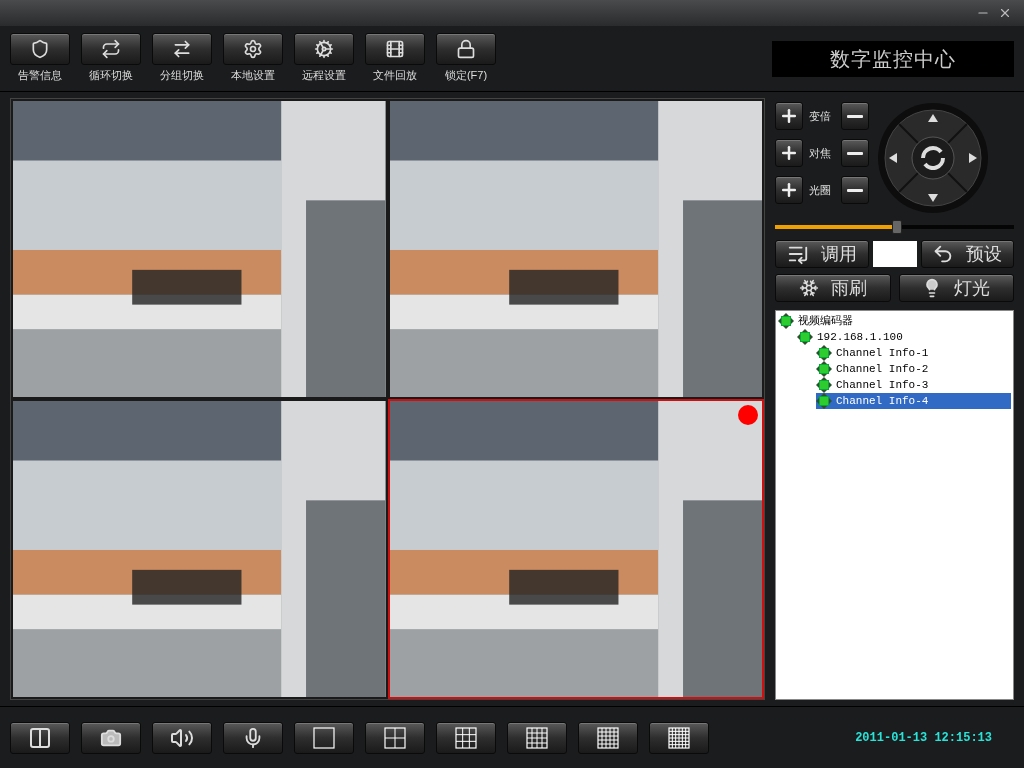 This screenshot has height=768, width=1024. I want to click on ptz-label: 对焦, so click(820, 153).